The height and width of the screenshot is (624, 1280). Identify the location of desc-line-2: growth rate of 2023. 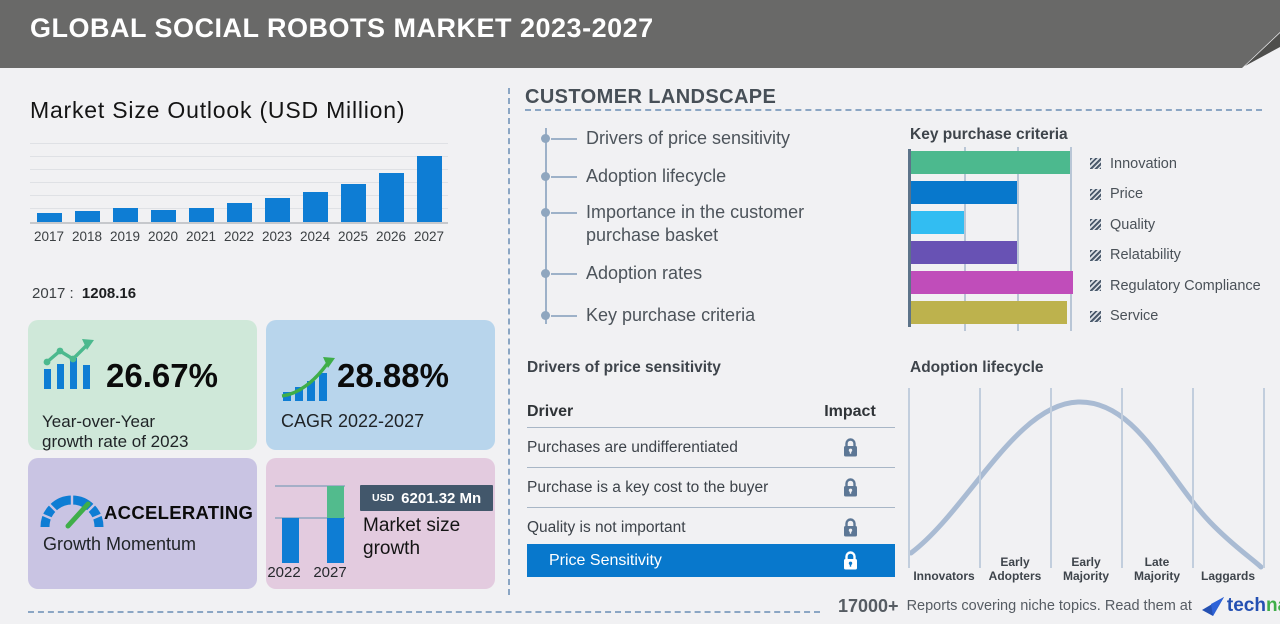
(115, 441).